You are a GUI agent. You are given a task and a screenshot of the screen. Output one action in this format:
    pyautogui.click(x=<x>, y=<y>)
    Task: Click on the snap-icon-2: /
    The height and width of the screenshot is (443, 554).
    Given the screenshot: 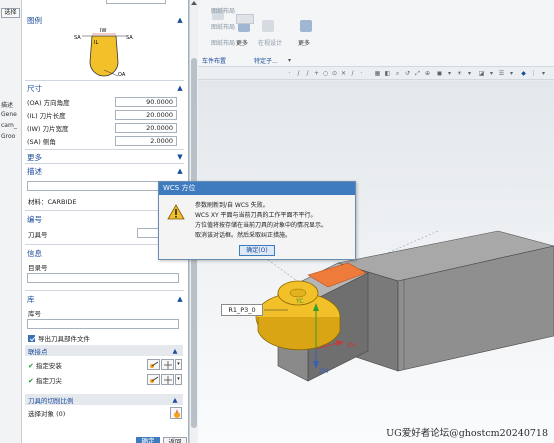 What is the action you would take?
    pyautogui.click(x=298, y=73)
    